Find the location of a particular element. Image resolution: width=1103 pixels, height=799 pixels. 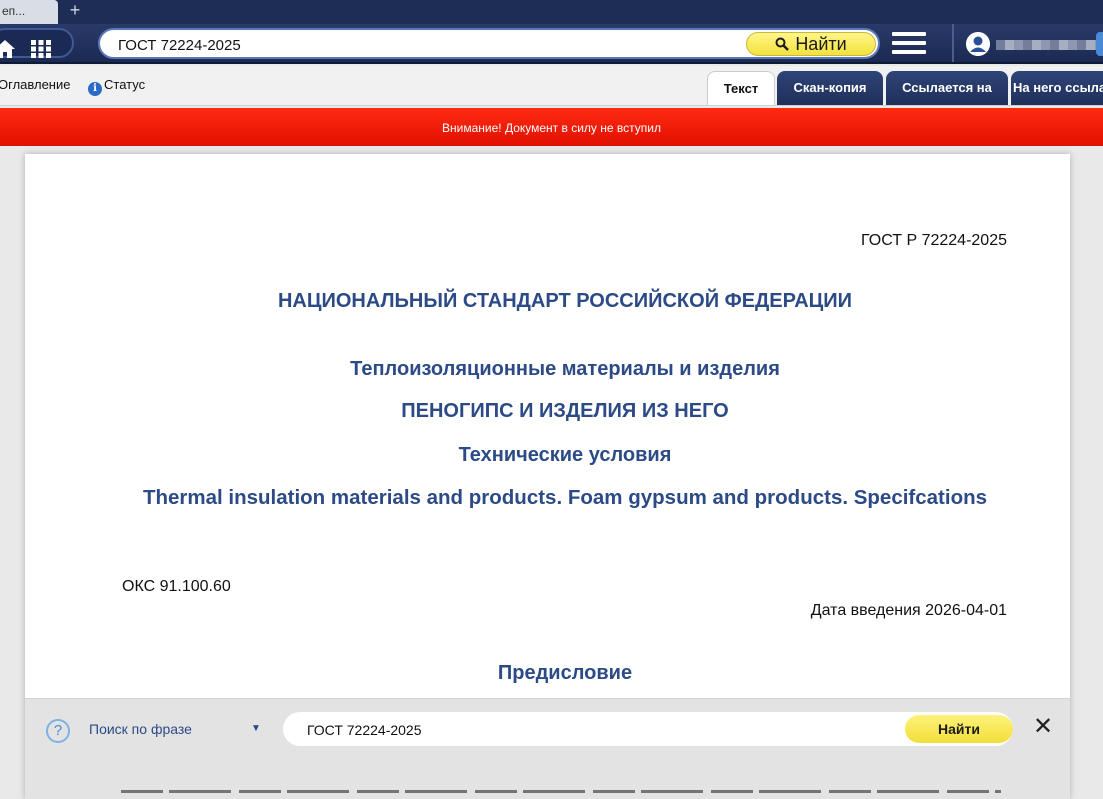

nav-pill is located at coordinates (37, 43).